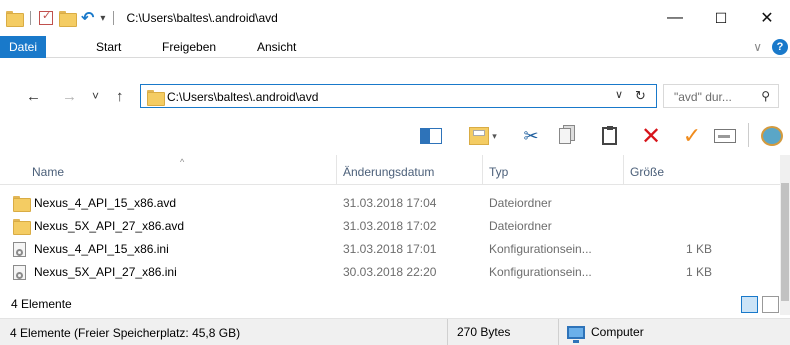 Image resolution: width=790 pixels, height=345 pixels. I want to click on large-icons-view-icon, so click(770, 304).